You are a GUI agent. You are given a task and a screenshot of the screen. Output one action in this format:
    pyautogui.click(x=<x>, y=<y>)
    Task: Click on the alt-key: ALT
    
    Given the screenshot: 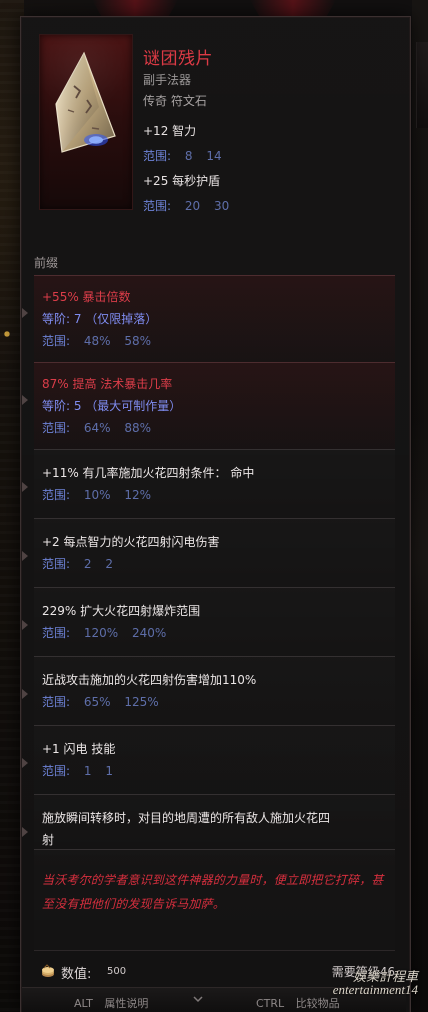 What is the action you would take?
    pyautogui.click(x=83, y=1003)
    